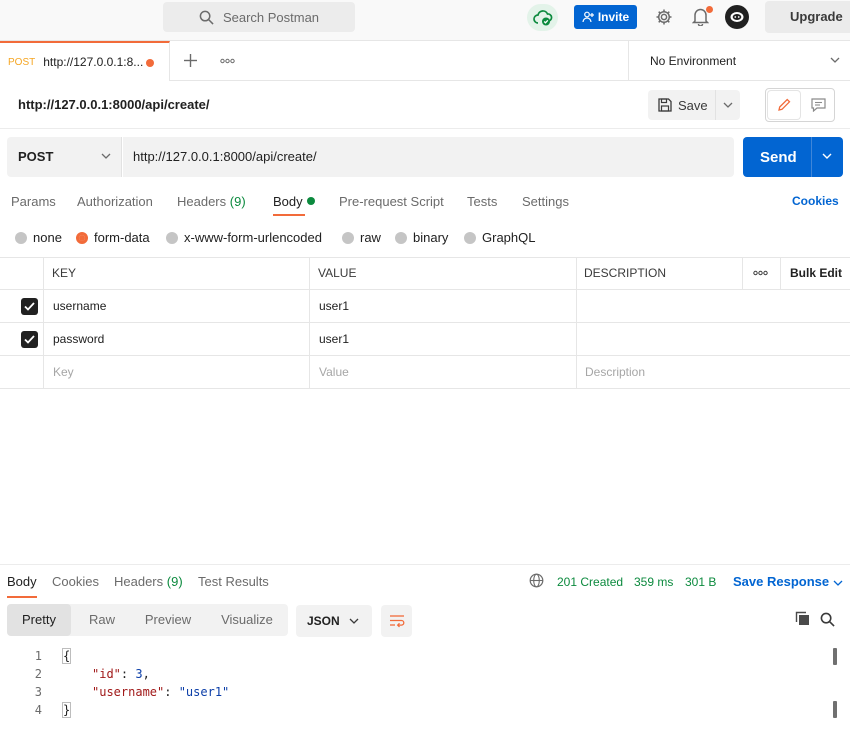  I want to click on response-size: 301 B, so click(700, 582).